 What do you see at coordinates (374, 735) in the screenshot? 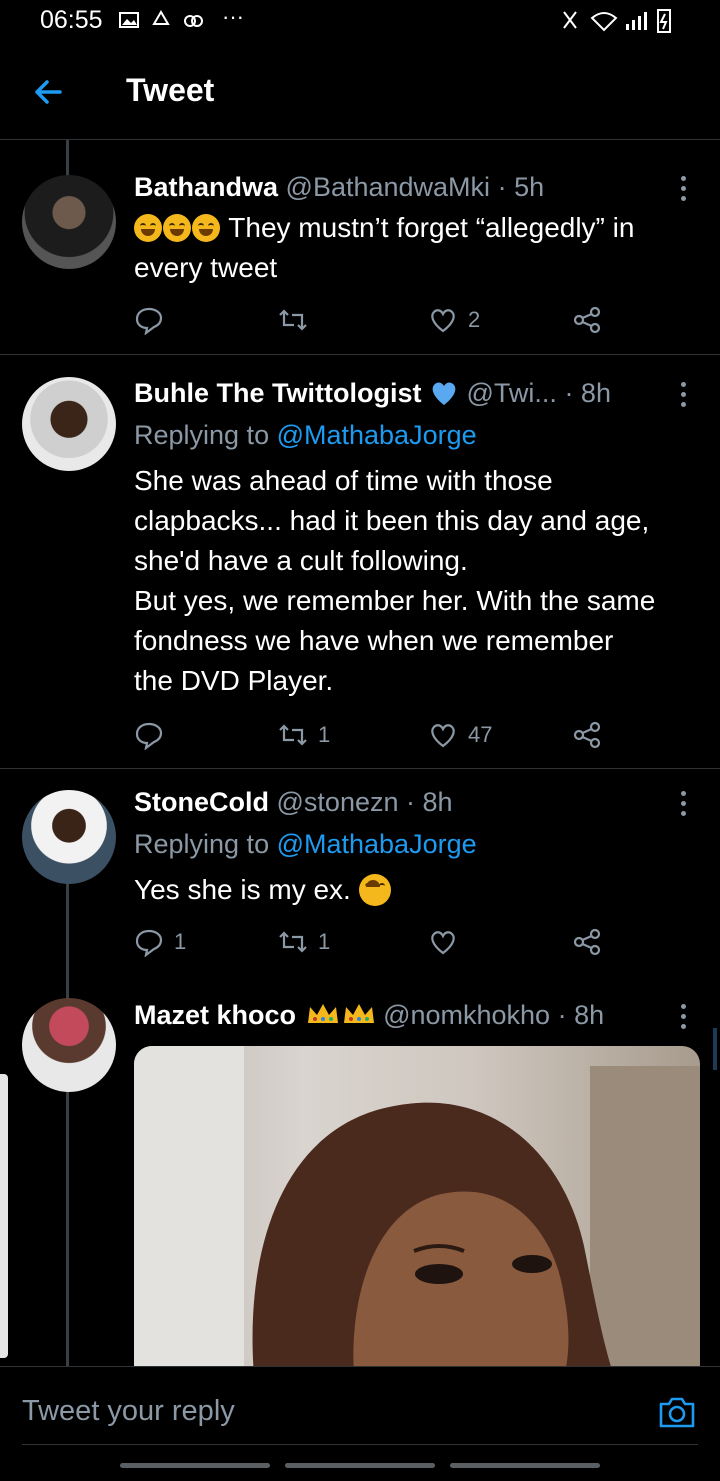
I see `tweet-actions: 1 47` at bounding box center [374, 735].